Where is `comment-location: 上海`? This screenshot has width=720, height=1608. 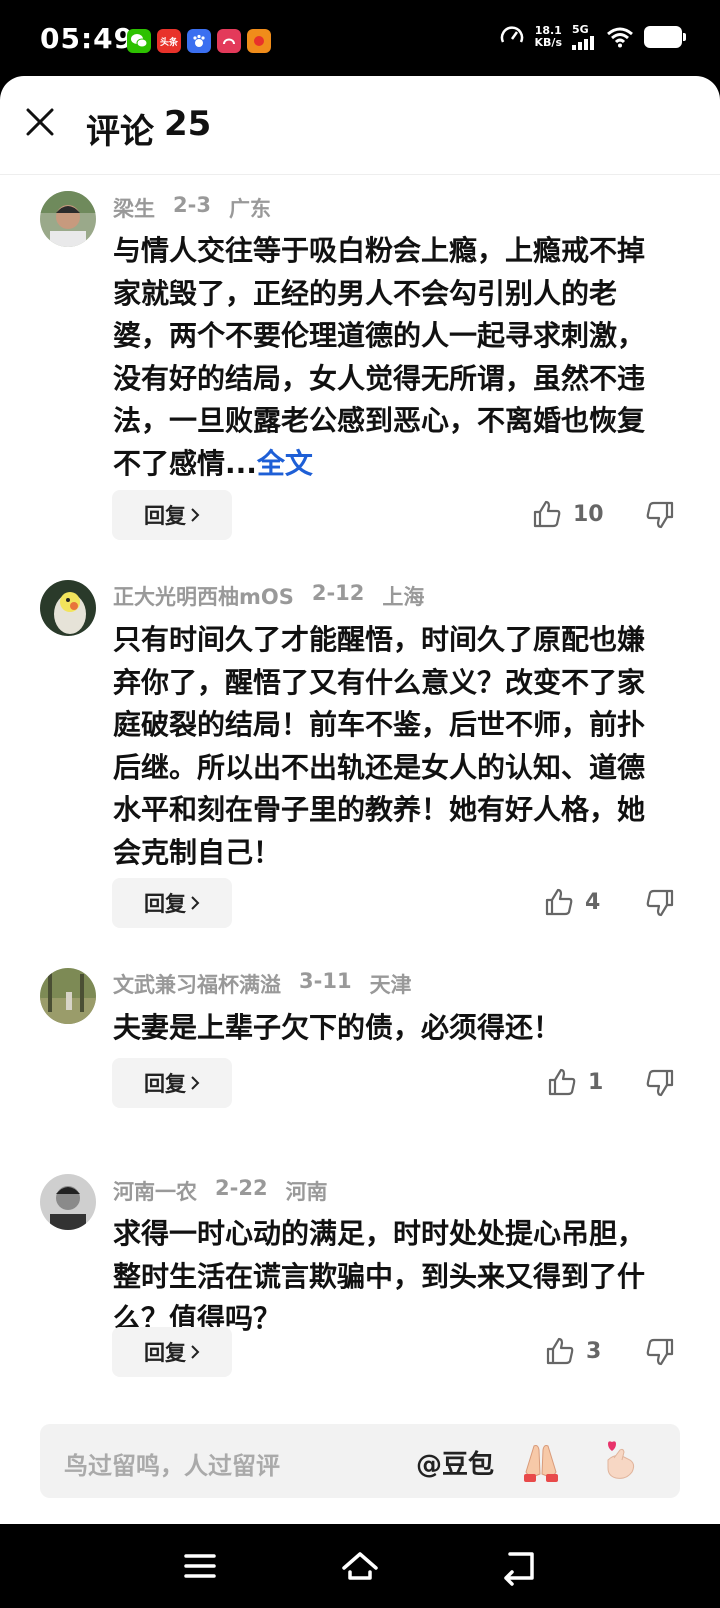 comment-location: 上海 is located at coordinates (403, 597).